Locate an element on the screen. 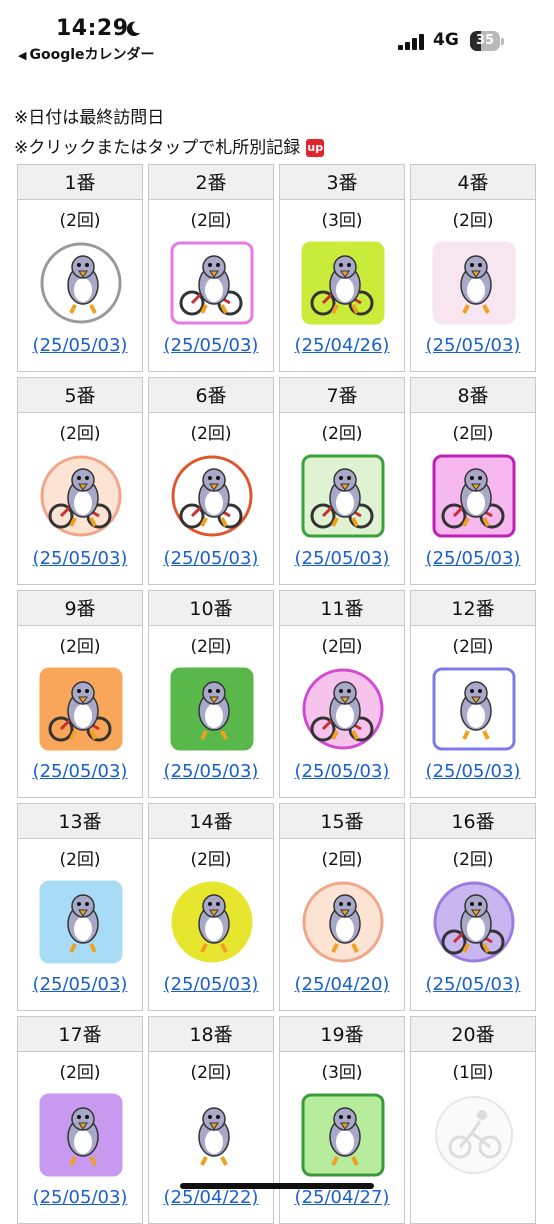  temple-card: 1番 (2回) (25/05/03) is located at coordinates (80, 268).